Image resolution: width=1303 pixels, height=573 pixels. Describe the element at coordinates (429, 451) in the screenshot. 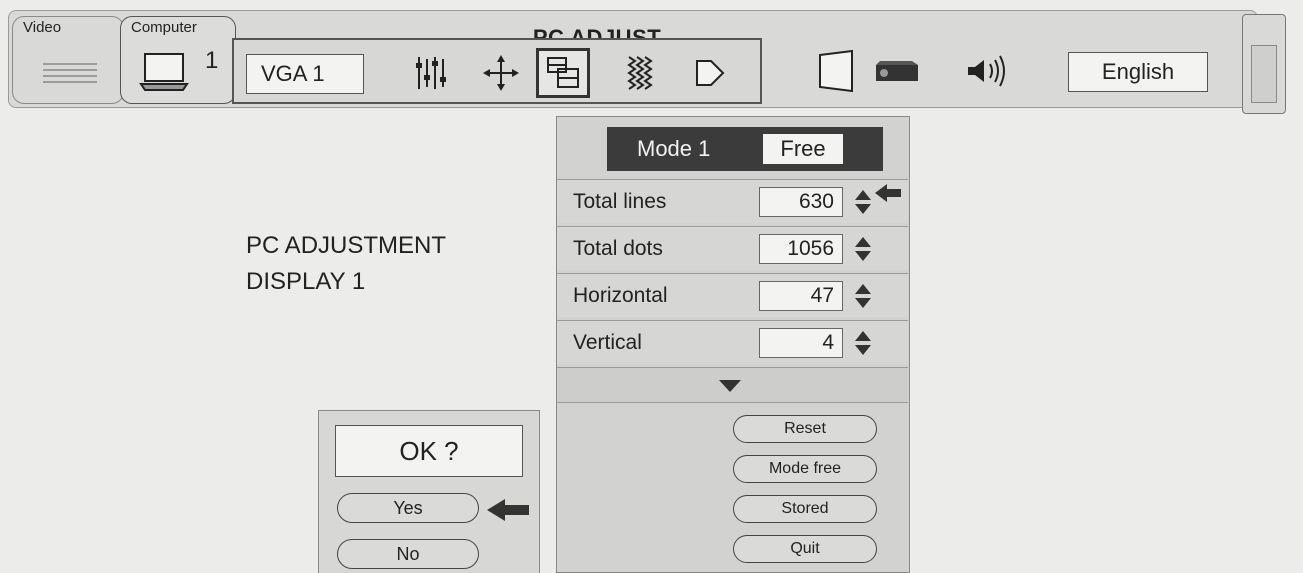

I see `confirm-question: OK ?` at that location.